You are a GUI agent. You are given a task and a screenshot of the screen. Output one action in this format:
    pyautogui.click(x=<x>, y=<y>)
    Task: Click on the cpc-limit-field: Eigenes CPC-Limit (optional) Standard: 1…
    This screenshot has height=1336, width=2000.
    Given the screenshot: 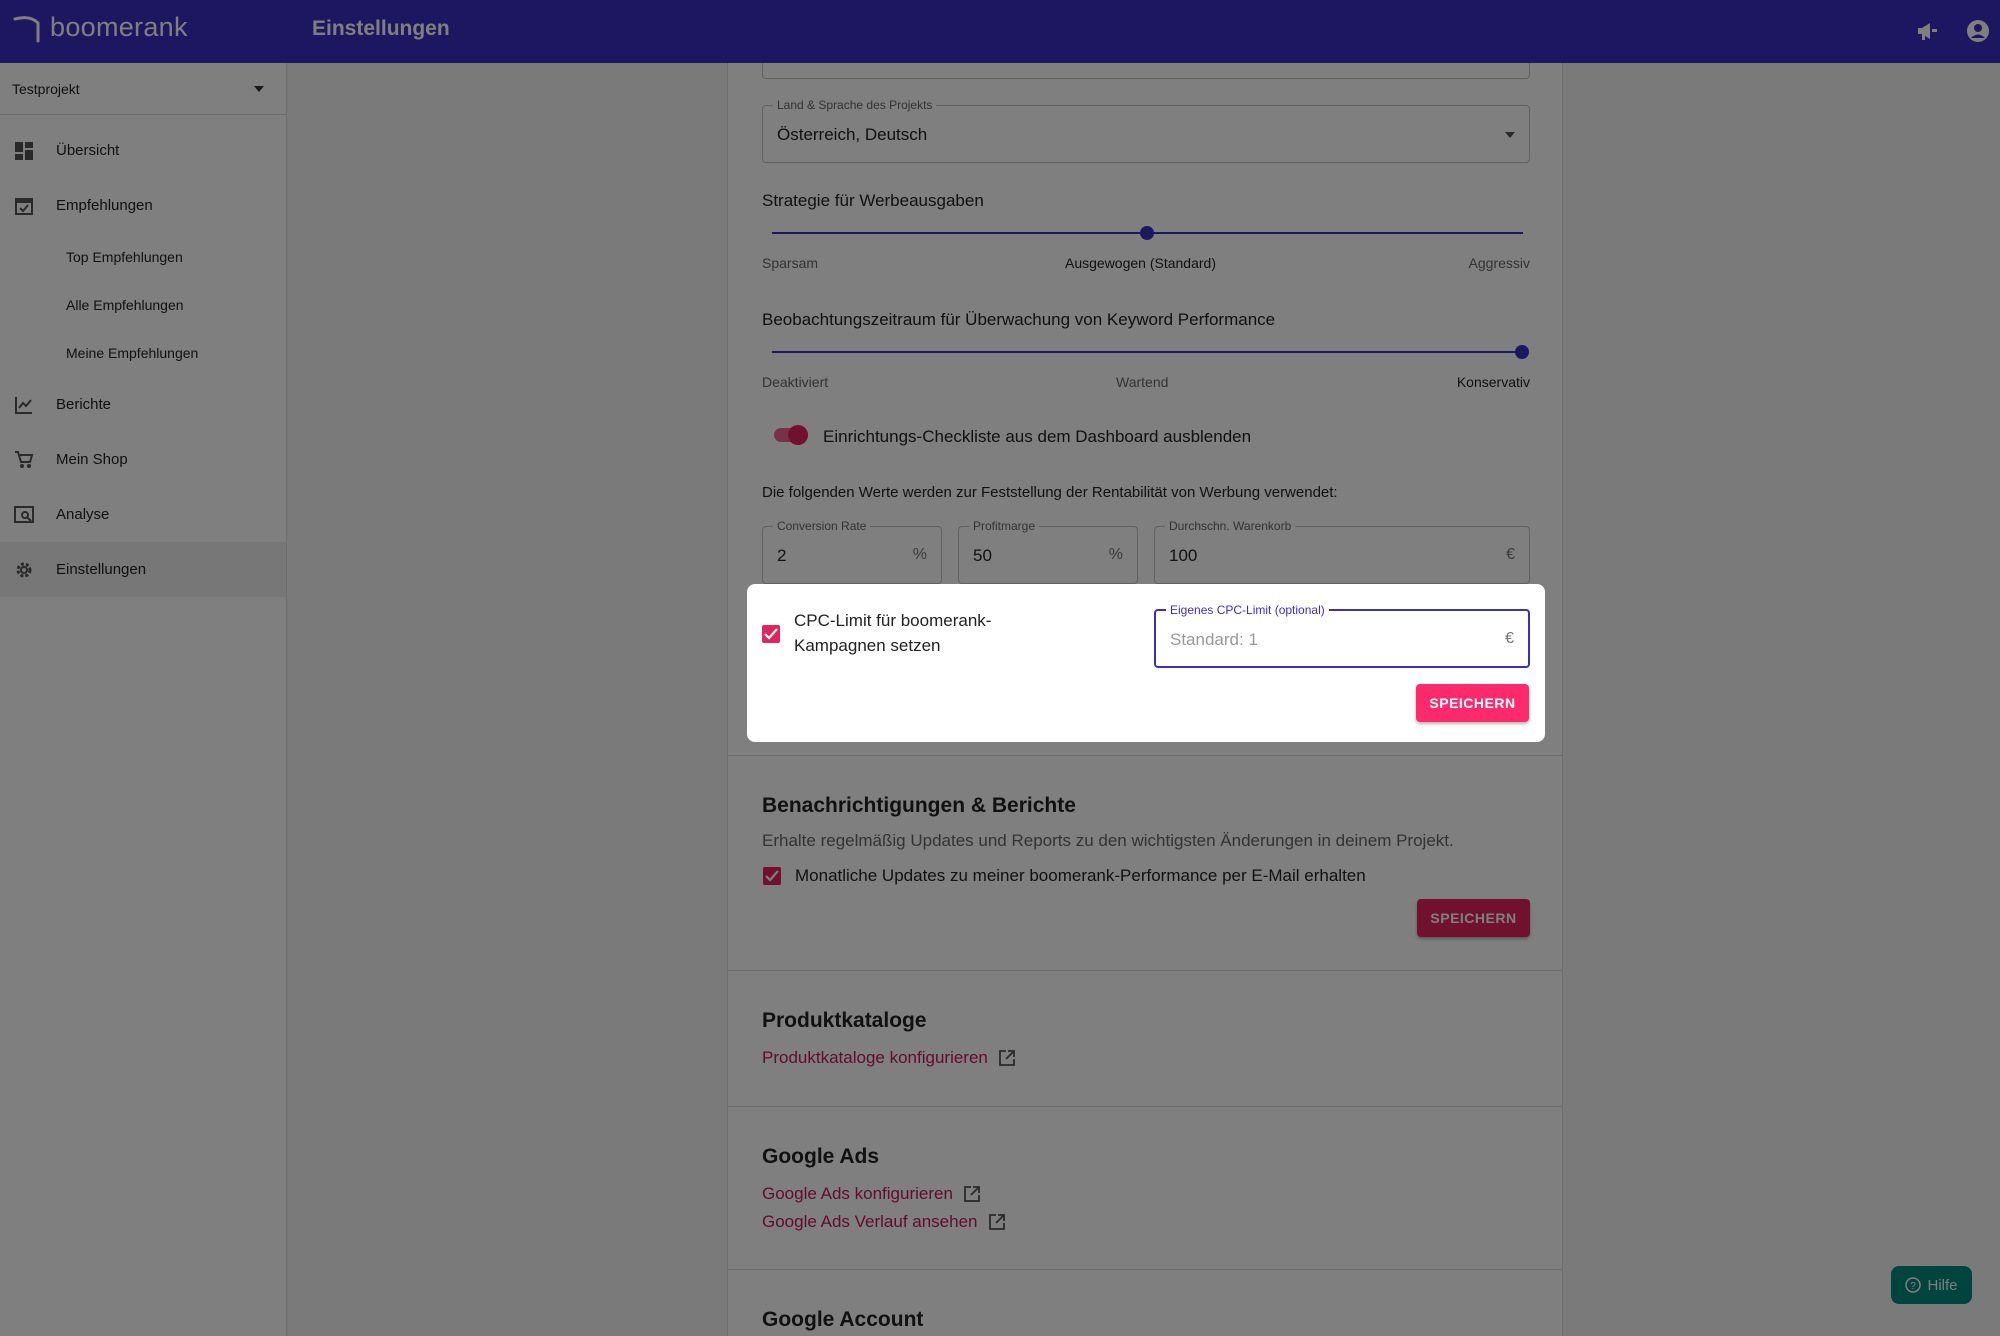 What is the action you would take?
    pyautogui.click(x=1342, y=635)
    